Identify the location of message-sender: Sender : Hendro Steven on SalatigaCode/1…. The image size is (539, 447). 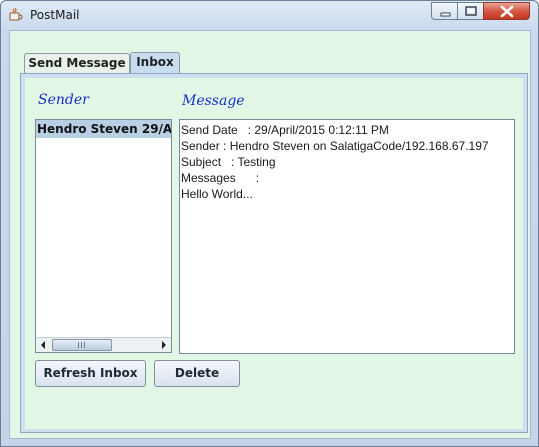
(335, 146).